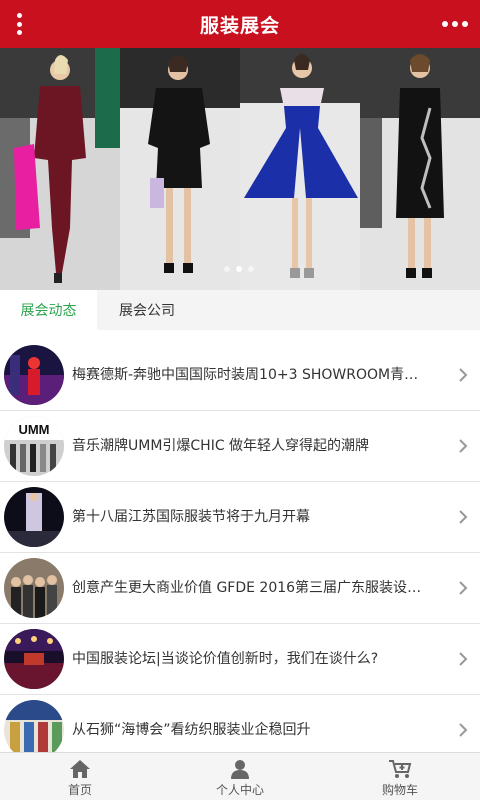 The image size is (480, 800). Describe the element at coordinates (252, 375) in the screenshot. I see `news-title: 梅赛德斯-奔驰中国国际时装周10+3 SHOWROOM青年设计师` at that location.